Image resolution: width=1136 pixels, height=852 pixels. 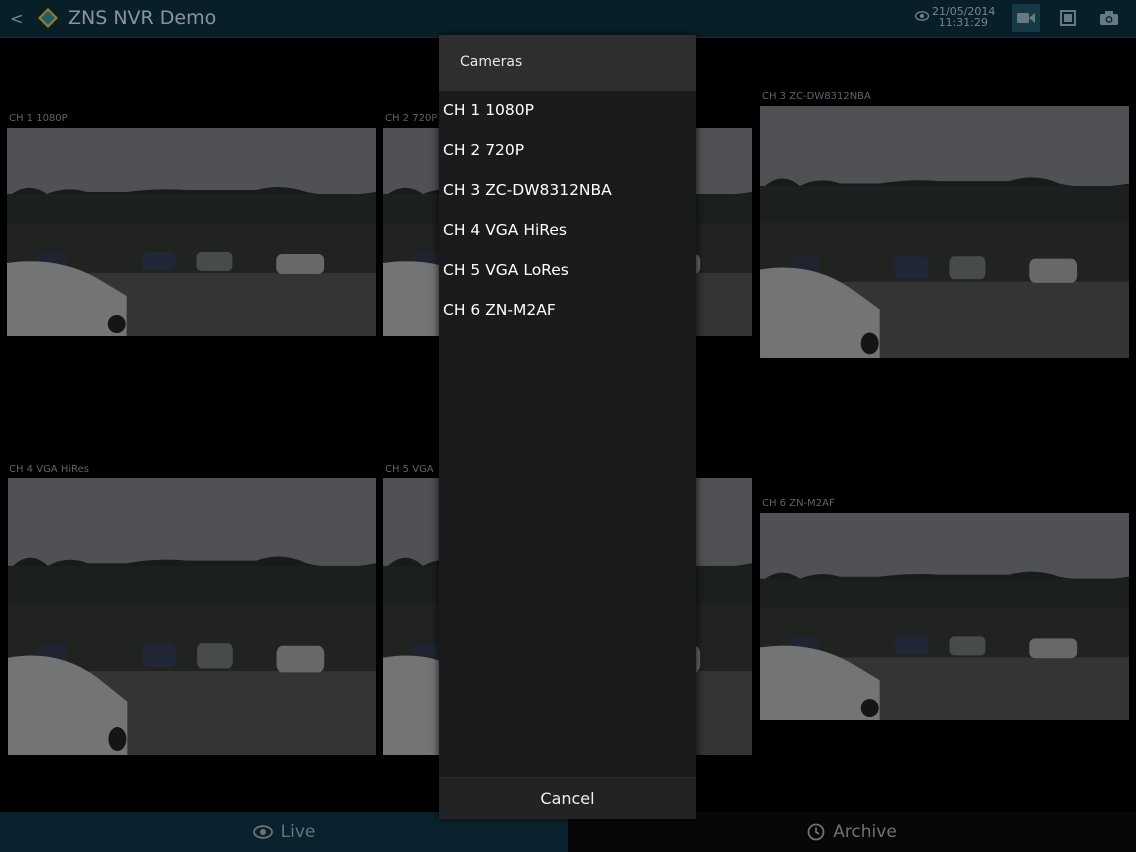 What do you see at coordinates (506, 270) in the screenshot?
I see `camera-list-item: CH 5 VGA LoRes` at bounding box center [506, 270].